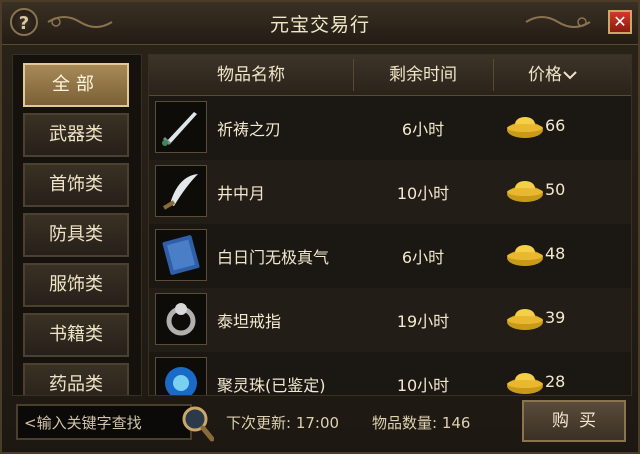 This screenshot has height=454, width=640. What do you see at coordinates (181, 255) in the screenshot?
I see `book-icon` at bounding box center [181, 255].